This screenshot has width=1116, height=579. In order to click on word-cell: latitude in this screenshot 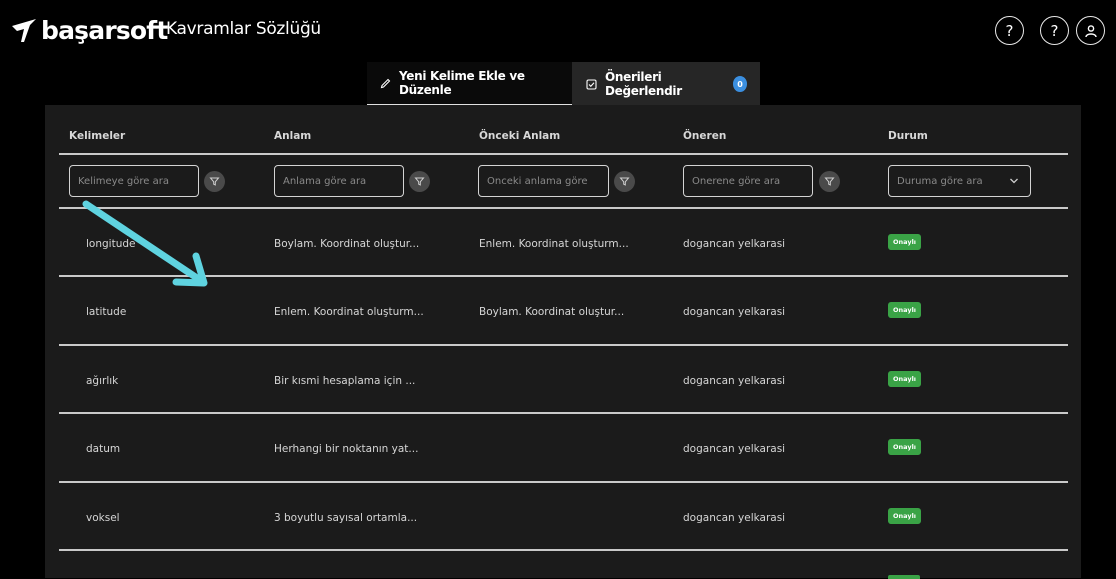, I will do `click(106, 312)`.